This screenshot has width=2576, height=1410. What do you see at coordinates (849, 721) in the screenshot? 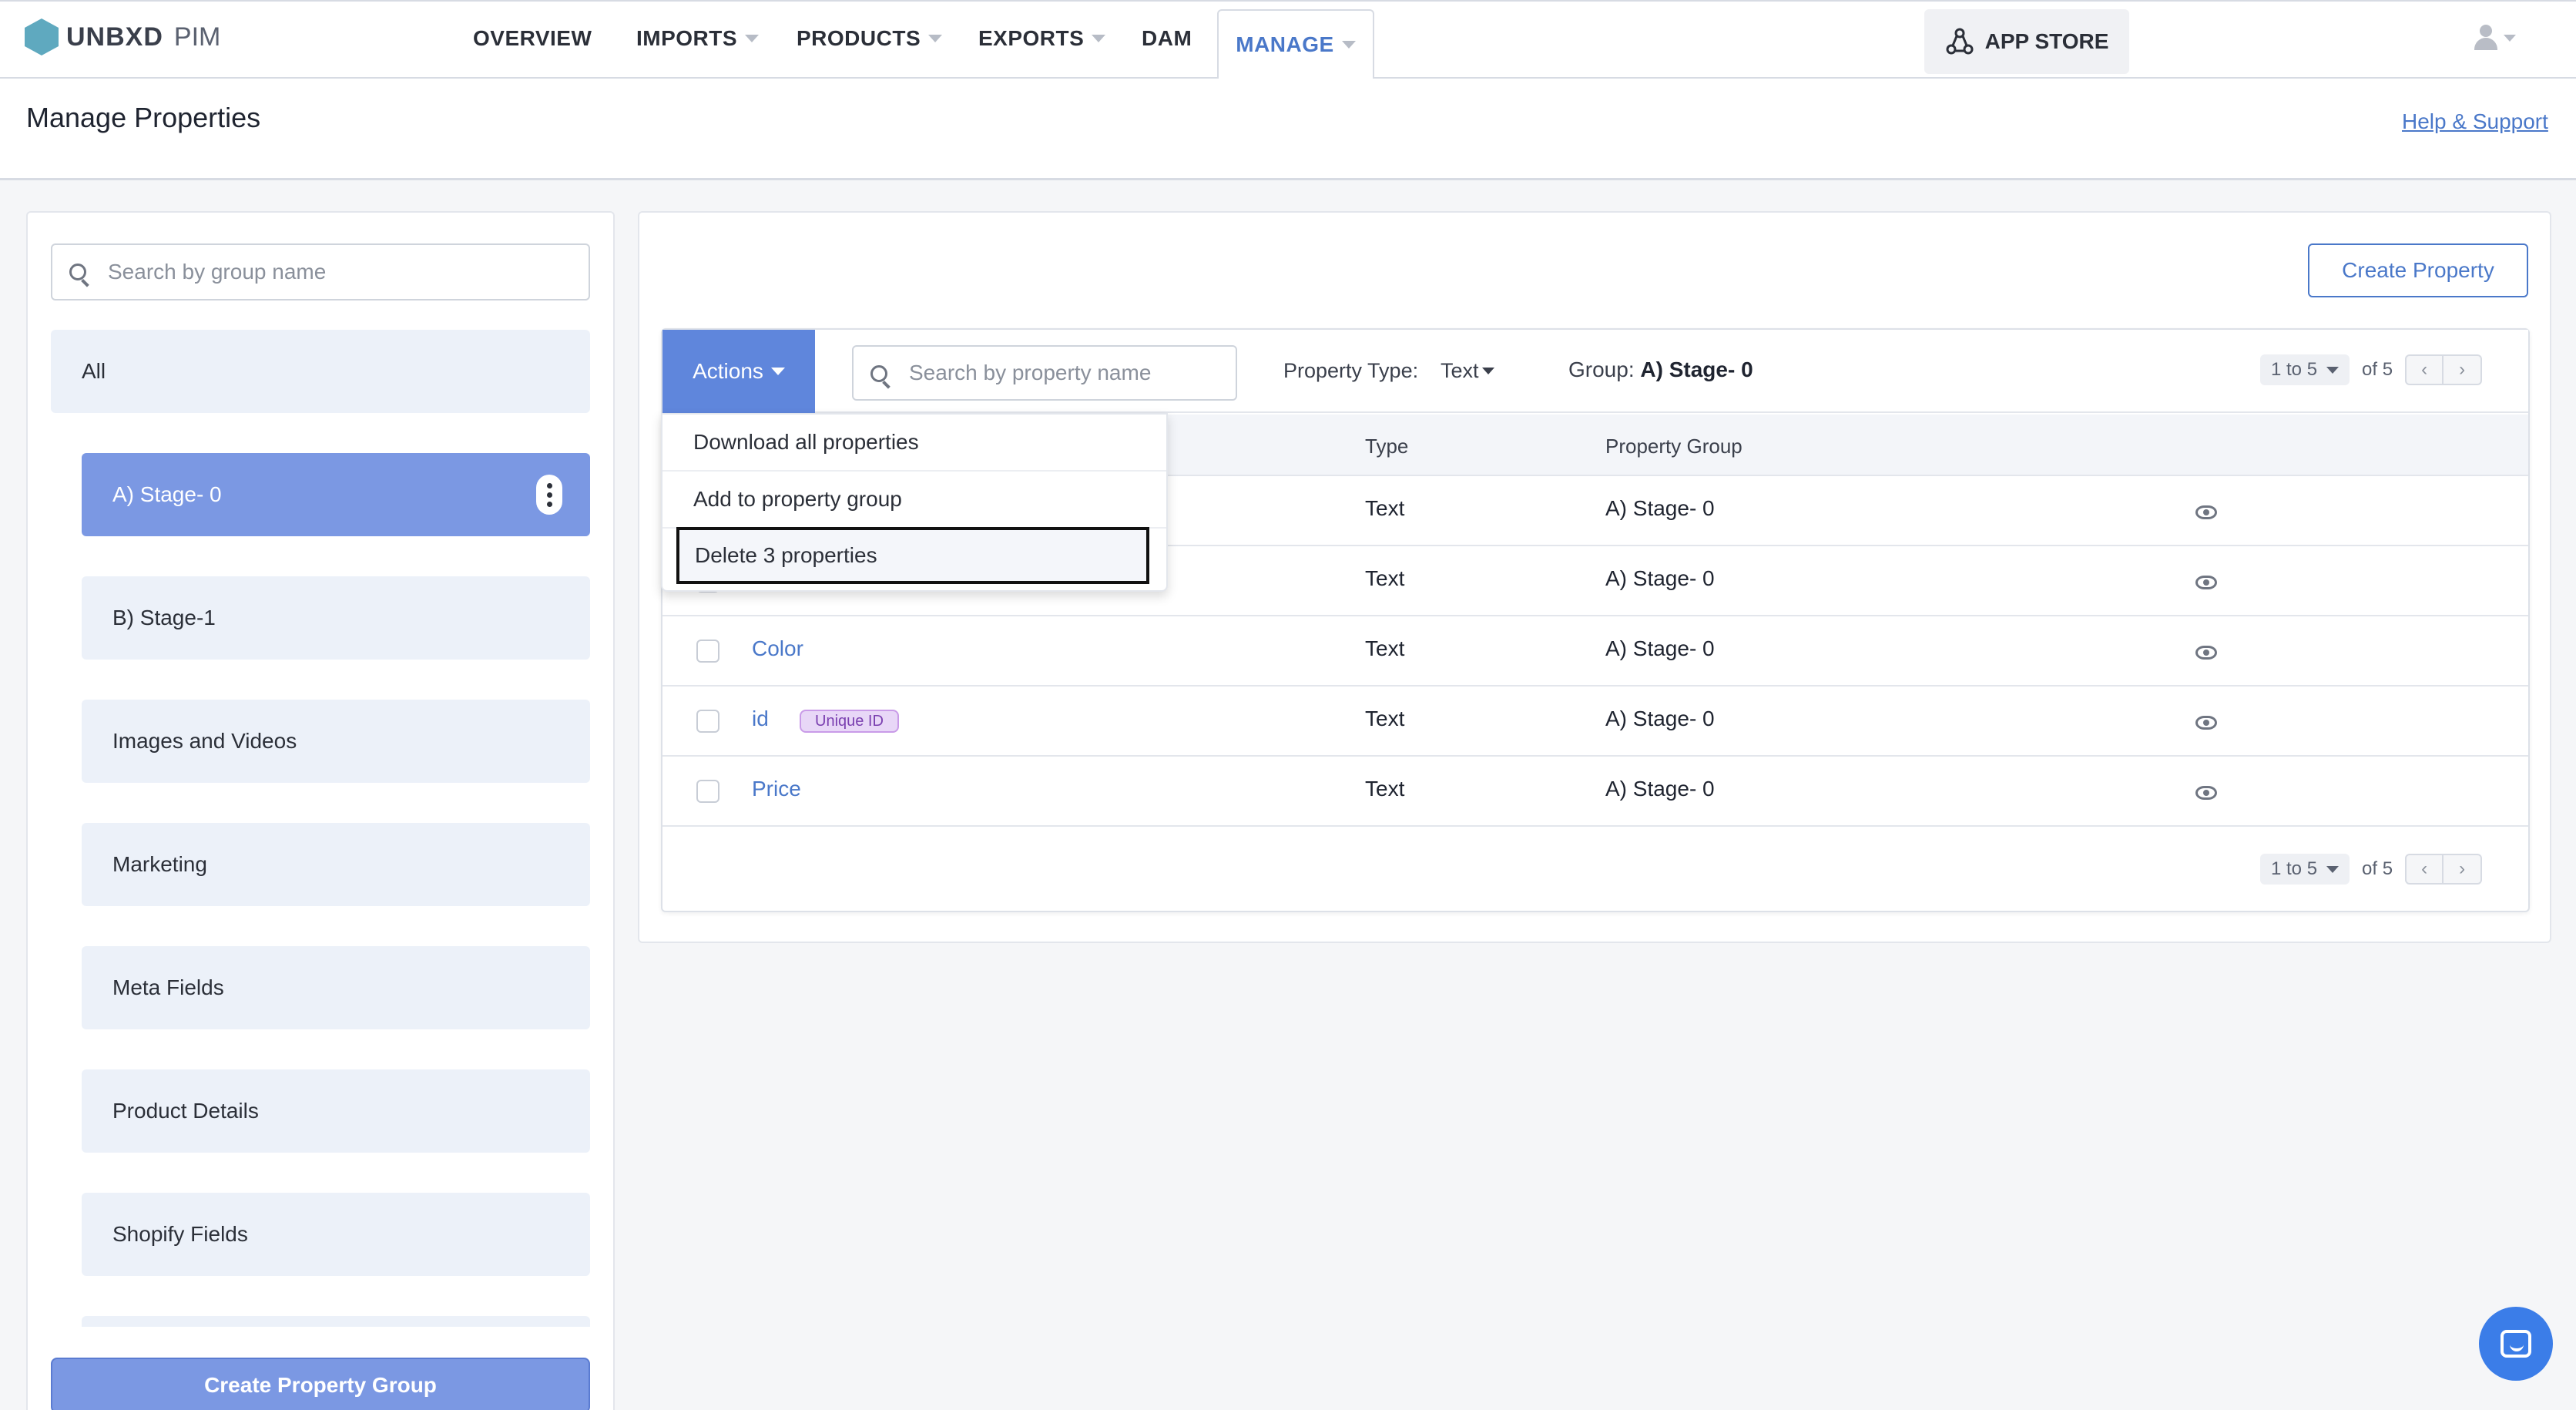
I see `unique-id-badge: Unique ID` at bounding box center [849, 721].